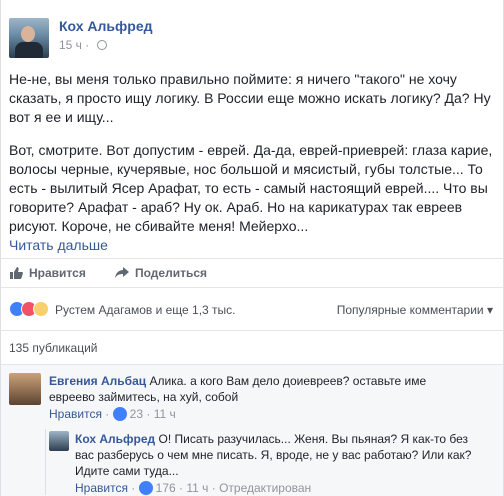 This screenshot has height=496, width=504. What do you see at coordinates (171, 273) in the screenshot?
I see `share-label: Поделиться` at bounding box center [171, 273].